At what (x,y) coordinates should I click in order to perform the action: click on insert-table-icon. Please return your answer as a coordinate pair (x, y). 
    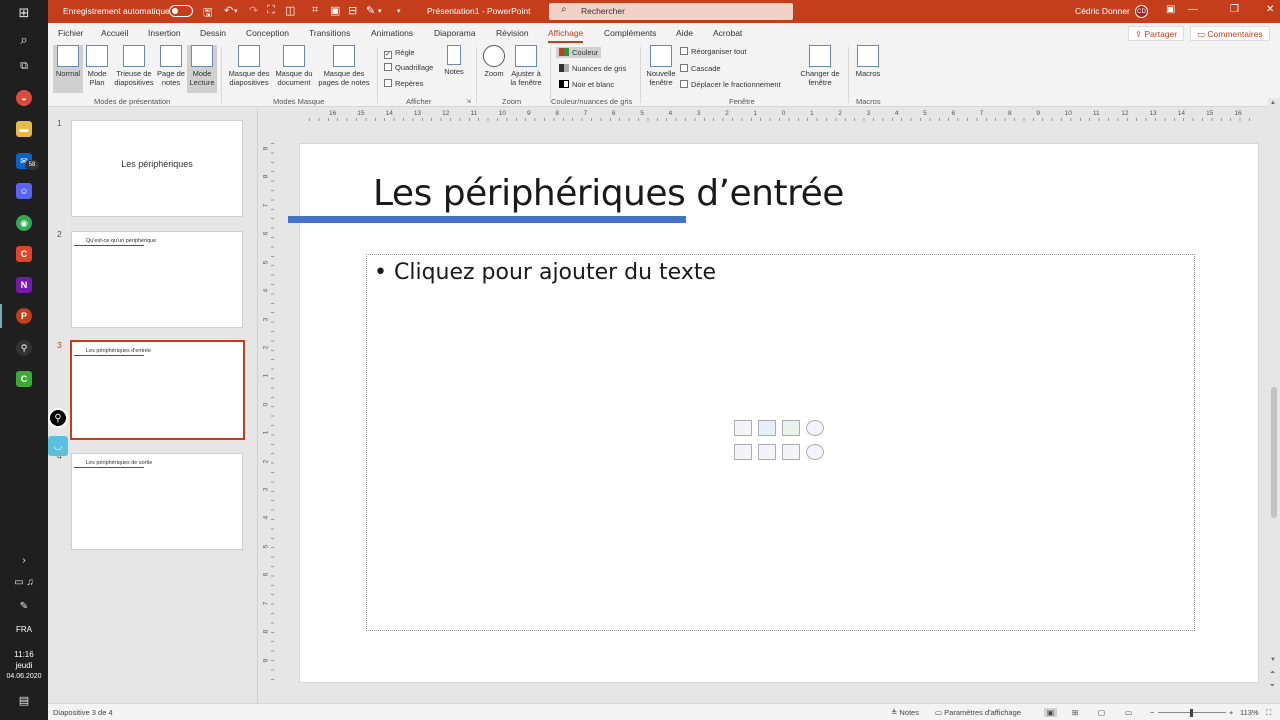
    Looking at the image, I should click on (743, 428).